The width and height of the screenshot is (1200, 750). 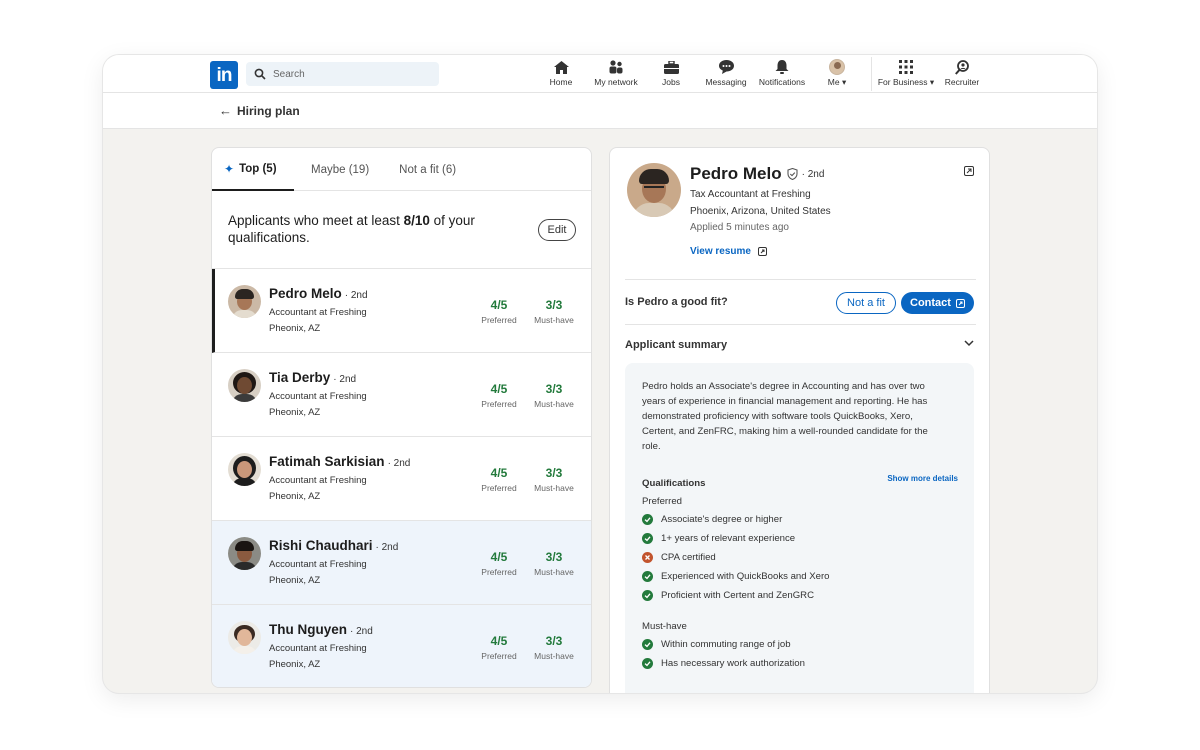 What do you see at coordinates (561, 75) in the screenshot?
I see `nav-home: Home` at bounding box center [561, 75].